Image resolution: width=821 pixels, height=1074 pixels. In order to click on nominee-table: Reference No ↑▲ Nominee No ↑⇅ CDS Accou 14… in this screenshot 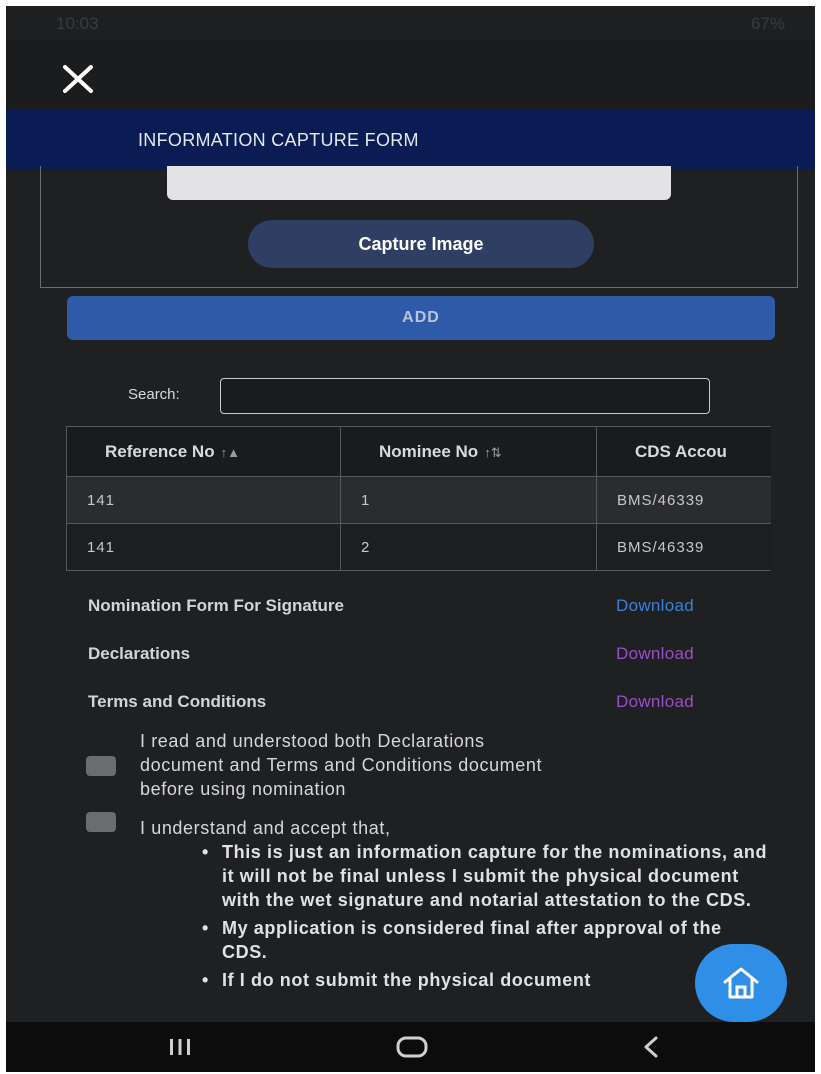, I will do `click(418, 501)`.